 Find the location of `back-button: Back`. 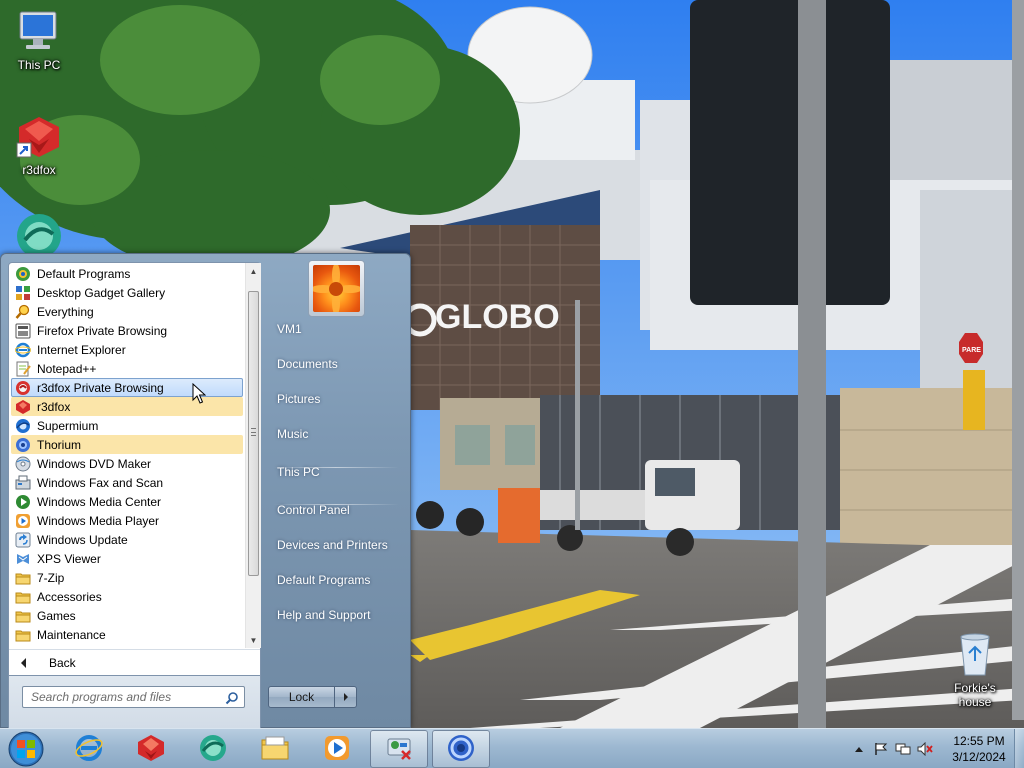

back-button: Back is located at coordinates (134, 662).